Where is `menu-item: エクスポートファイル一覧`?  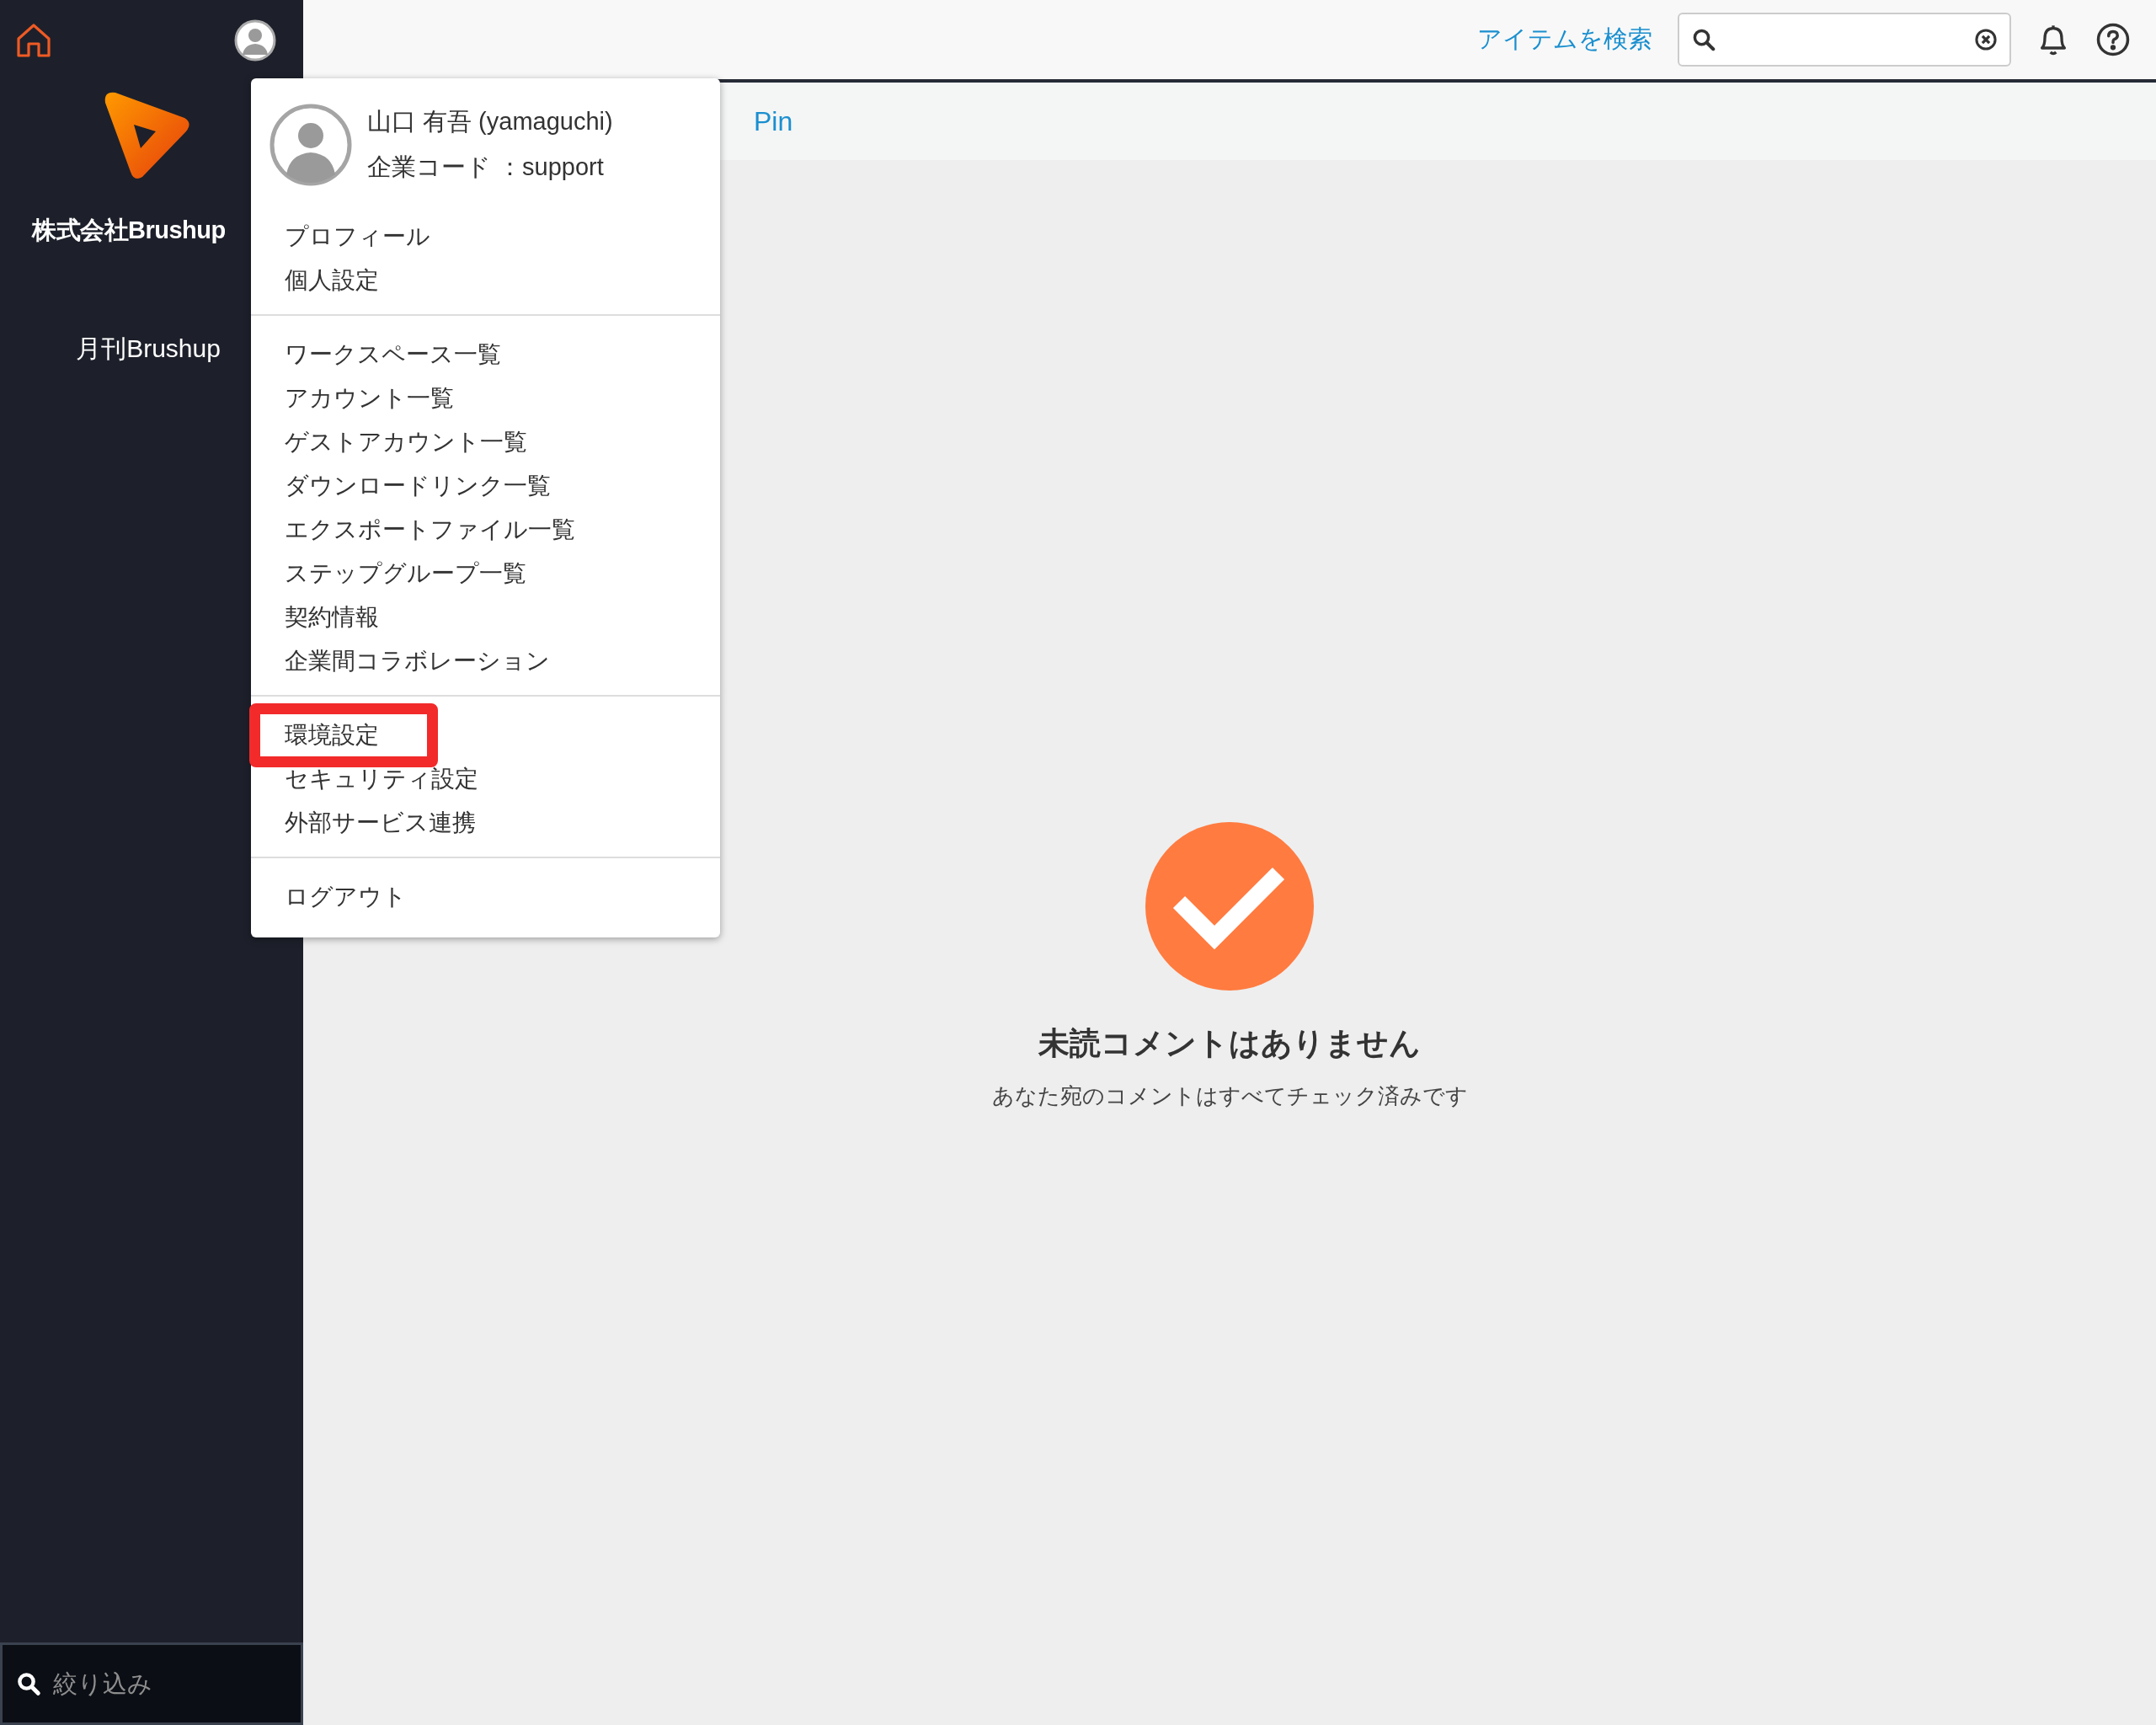 menu-item: エクスポートファイル一覧 is located at coordinates (485, 530).